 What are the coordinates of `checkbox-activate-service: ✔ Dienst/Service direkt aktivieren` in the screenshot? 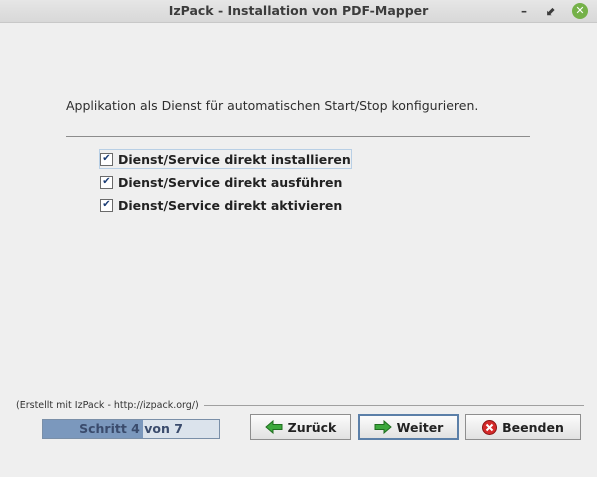 It's located at (221, 205).